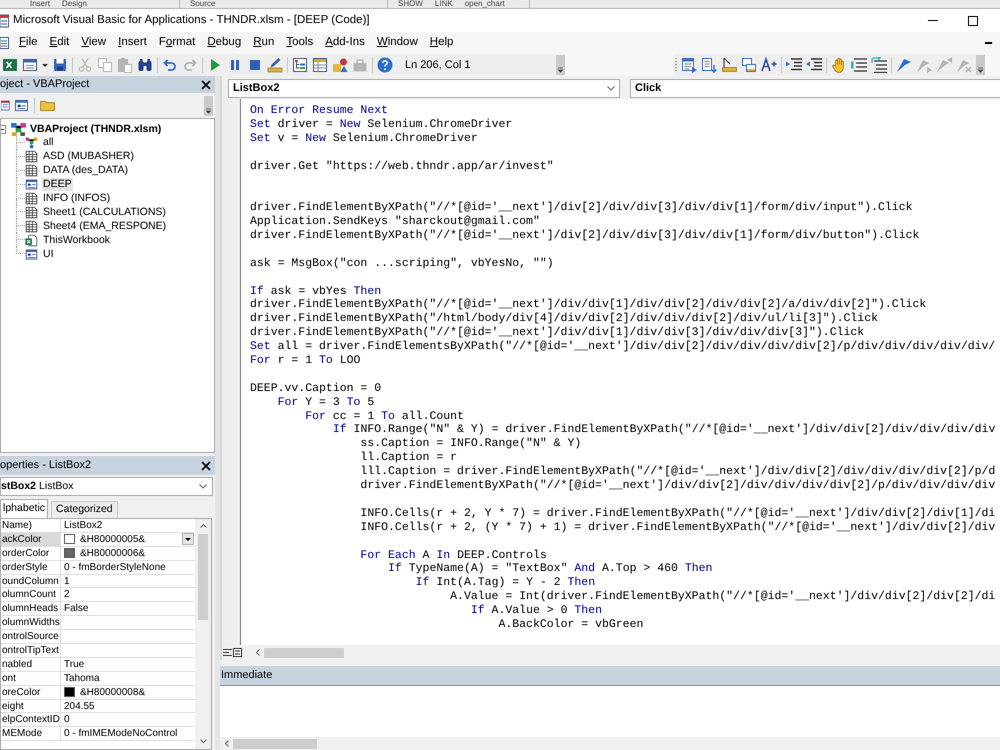  What do you see at coordinates (839, 65) in the screenshot?
I see `hand-icon` at bounding box center [839, 65].